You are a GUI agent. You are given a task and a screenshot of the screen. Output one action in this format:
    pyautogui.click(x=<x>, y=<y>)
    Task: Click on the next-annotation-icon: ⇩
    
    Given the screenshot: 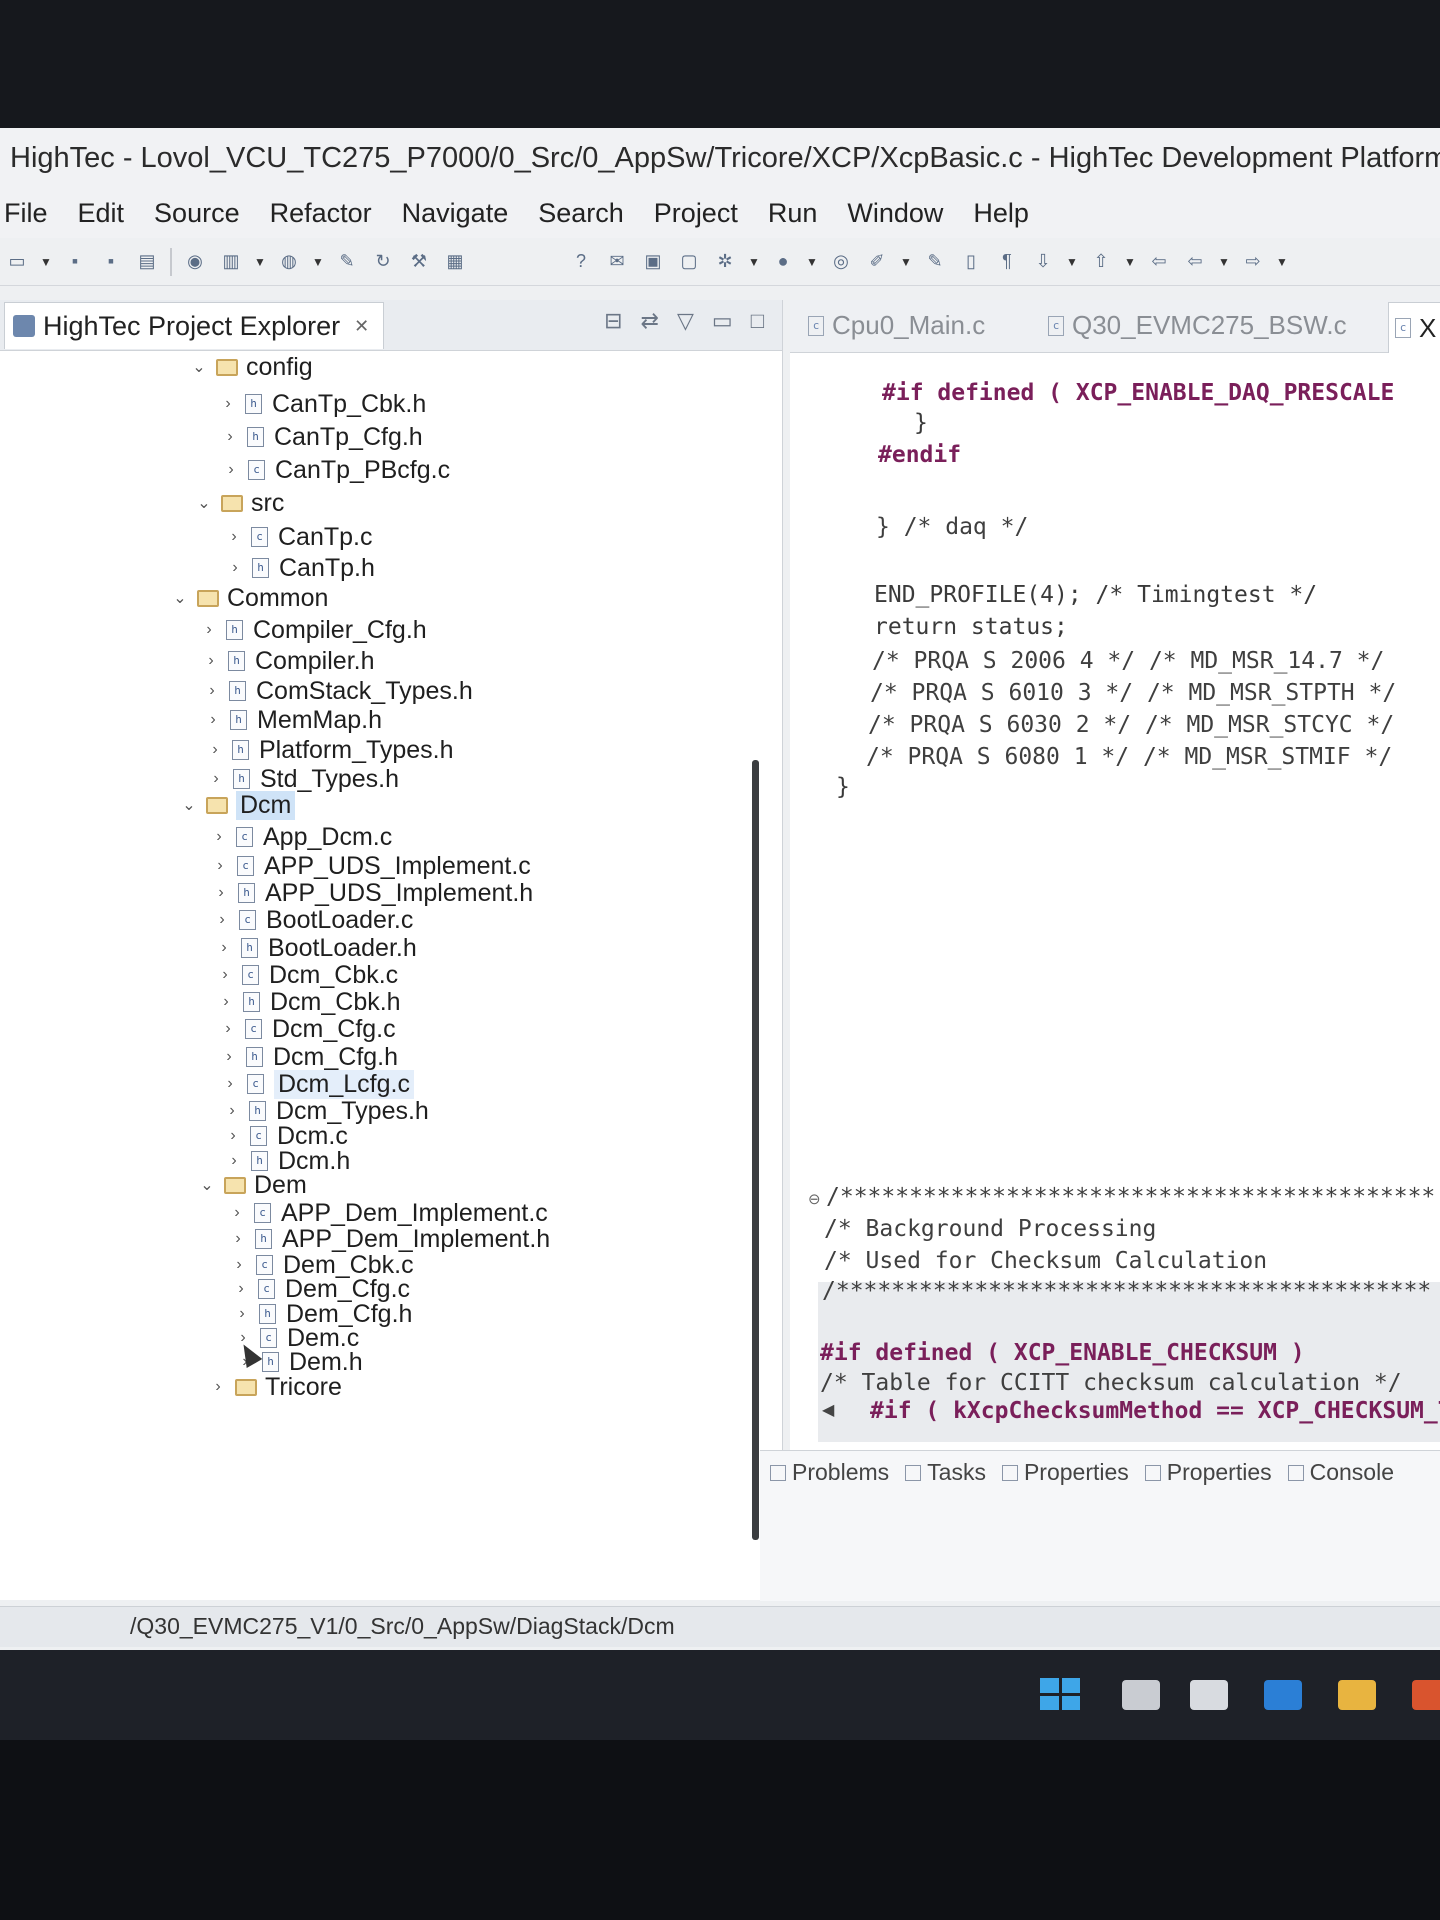 What is the action you would take?
    pyautogui.click(x=1043, y=262)
    